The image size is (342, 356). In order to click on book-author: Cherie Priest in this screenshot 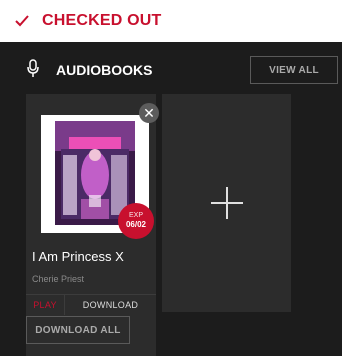, I will do `click(58, 279)`.